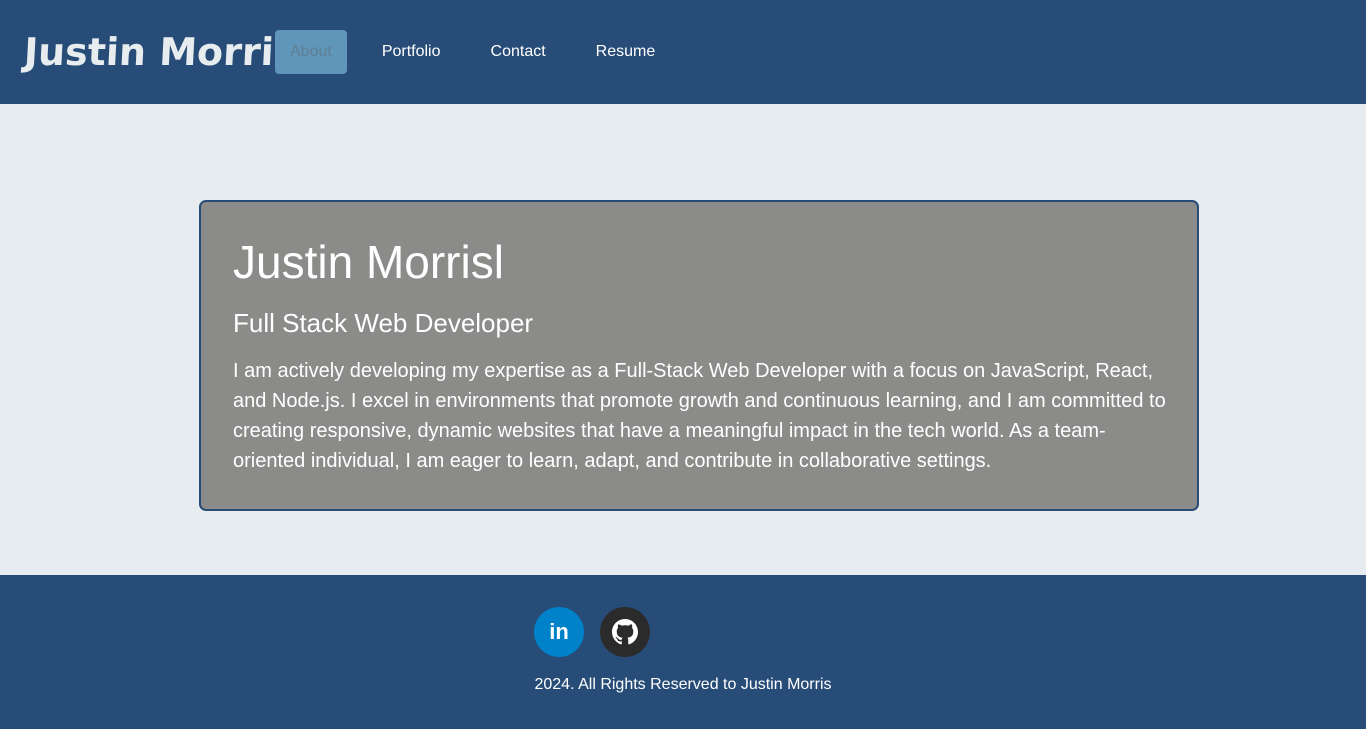  I want to click on github-icon, so click(625, 632).